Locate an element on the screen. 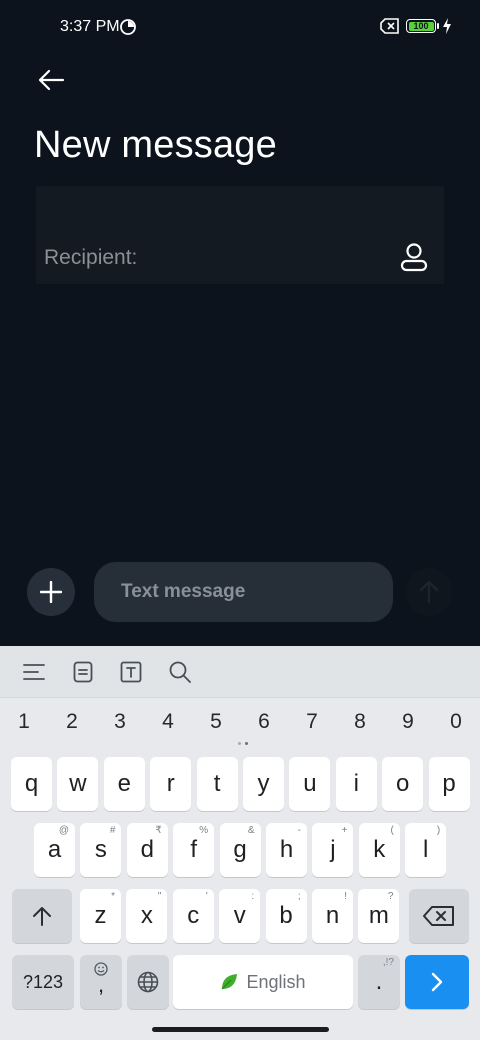 This screenshot has height=1040, width=480. key: + j is located at coordinates (333, 850).